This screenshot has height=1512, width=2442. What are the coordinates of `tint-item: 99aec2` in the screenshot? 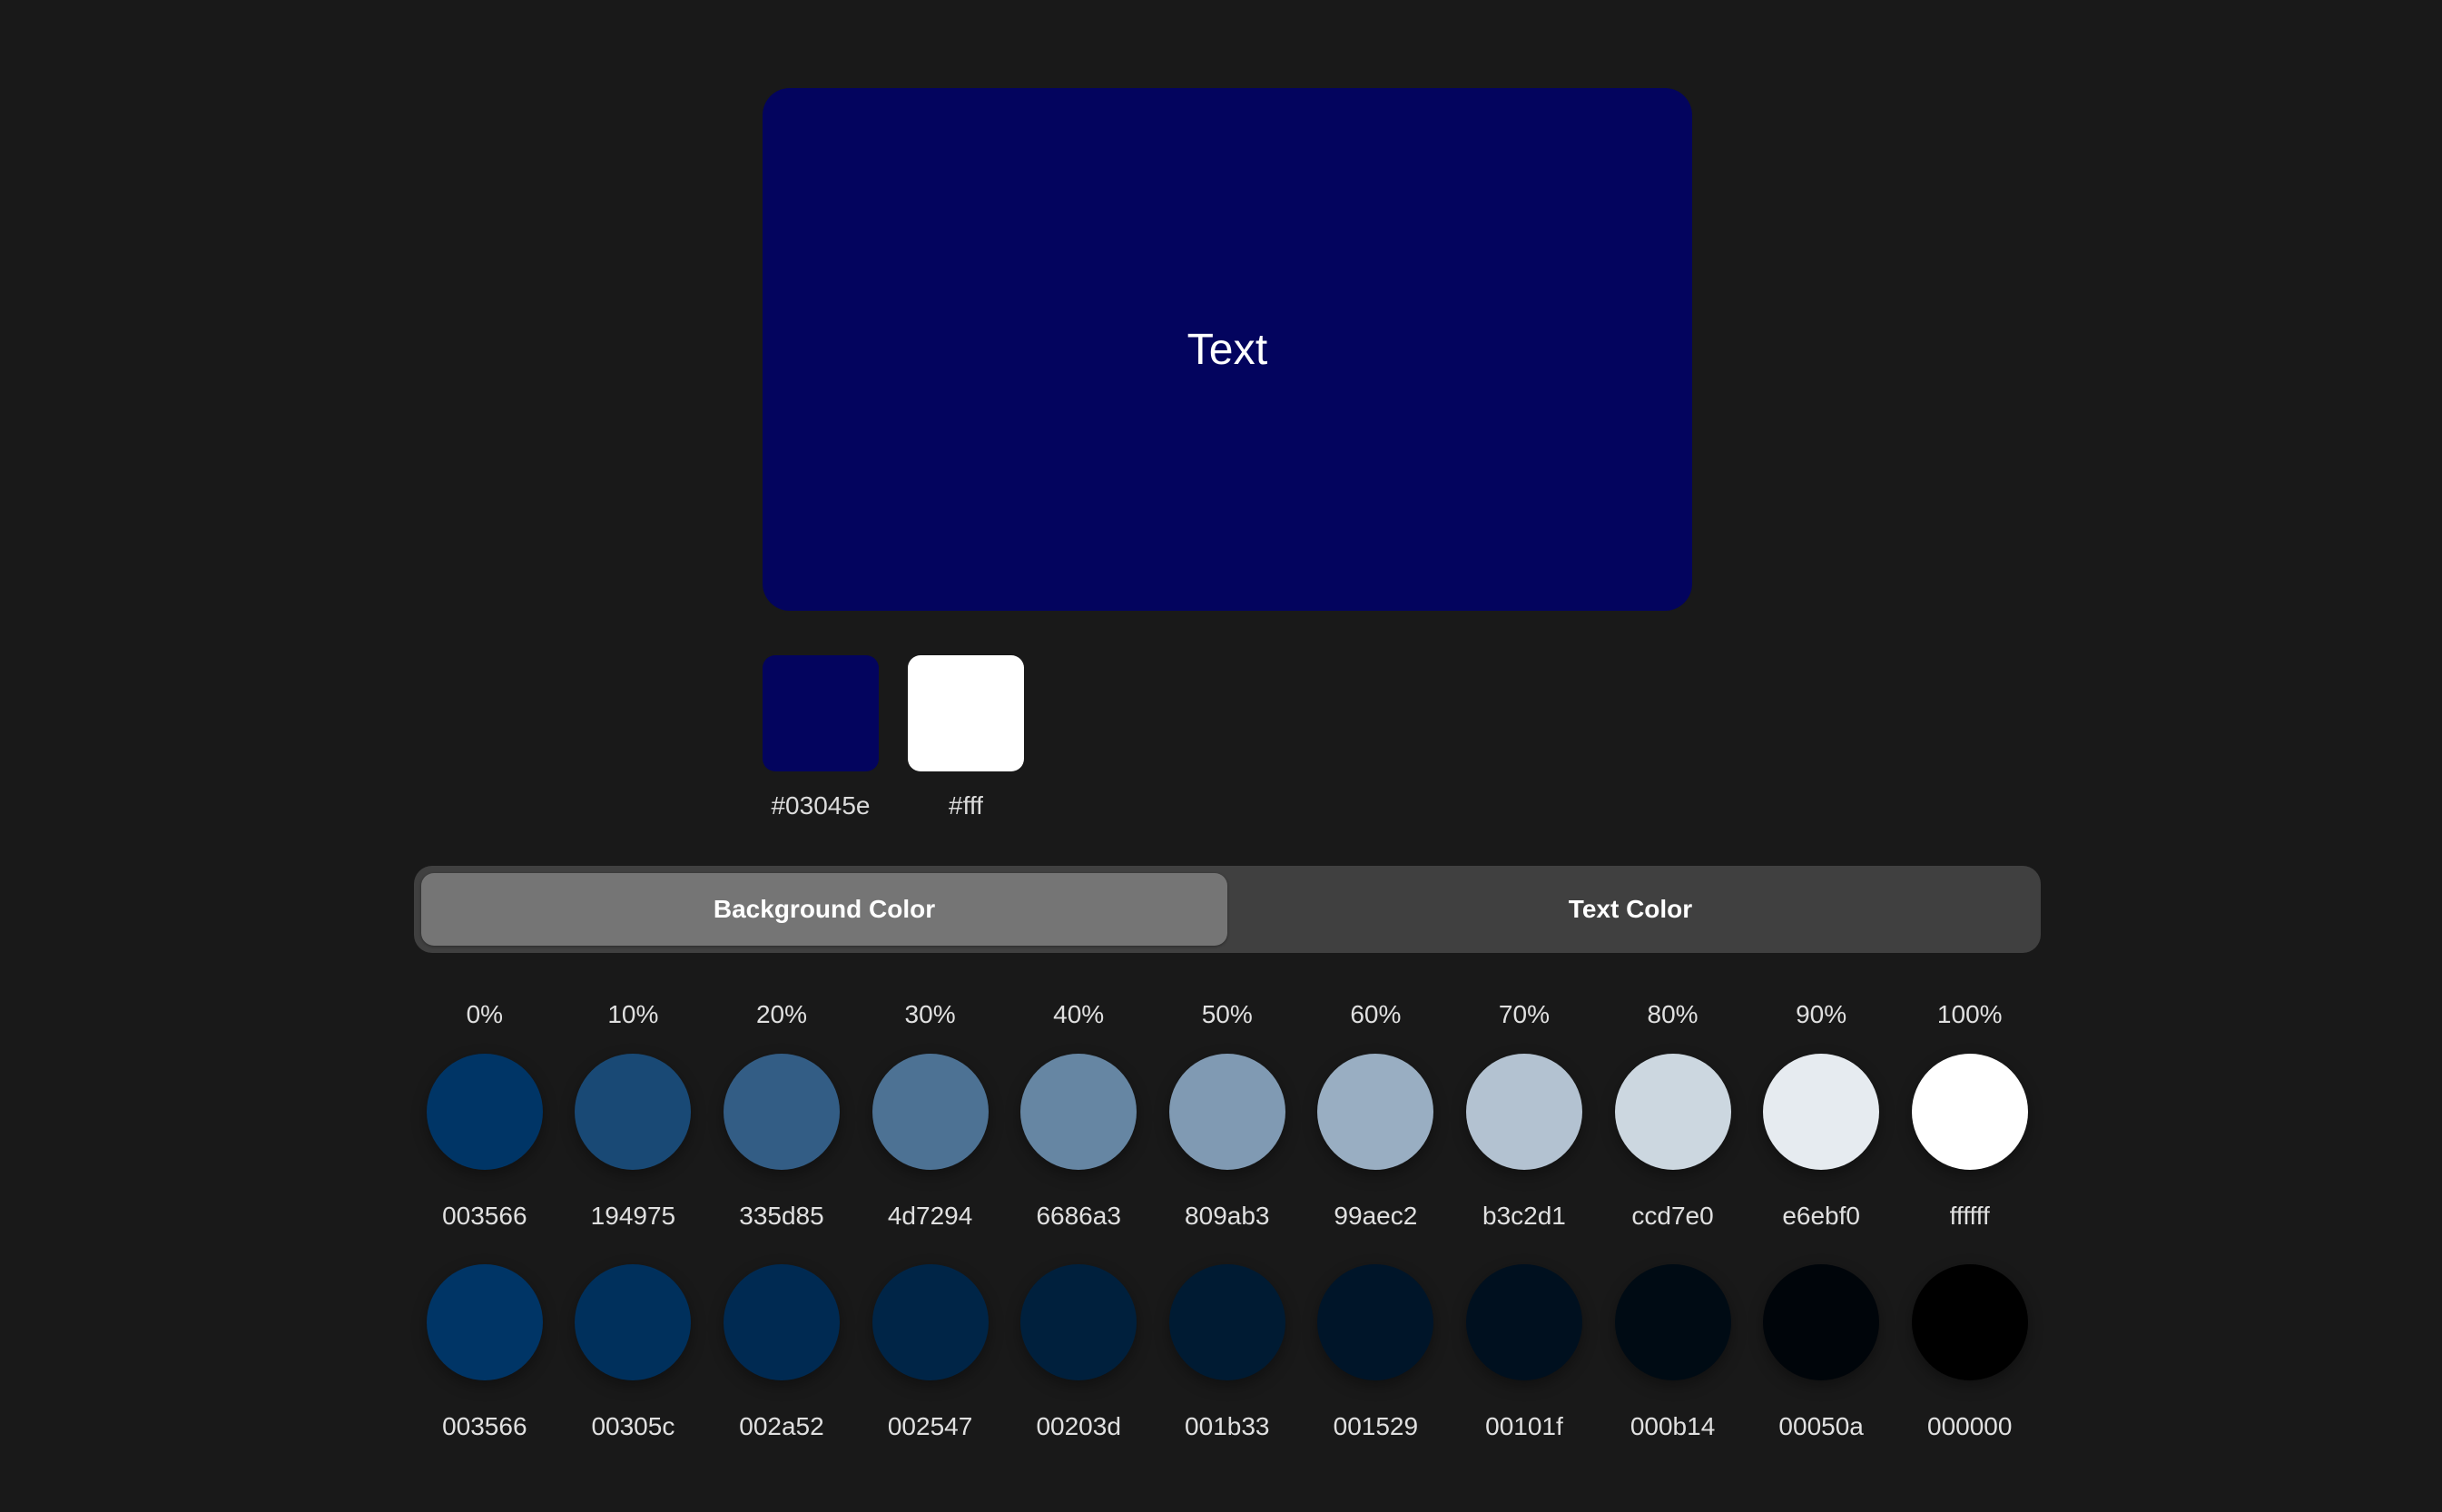 It's located at (1376, 1142).